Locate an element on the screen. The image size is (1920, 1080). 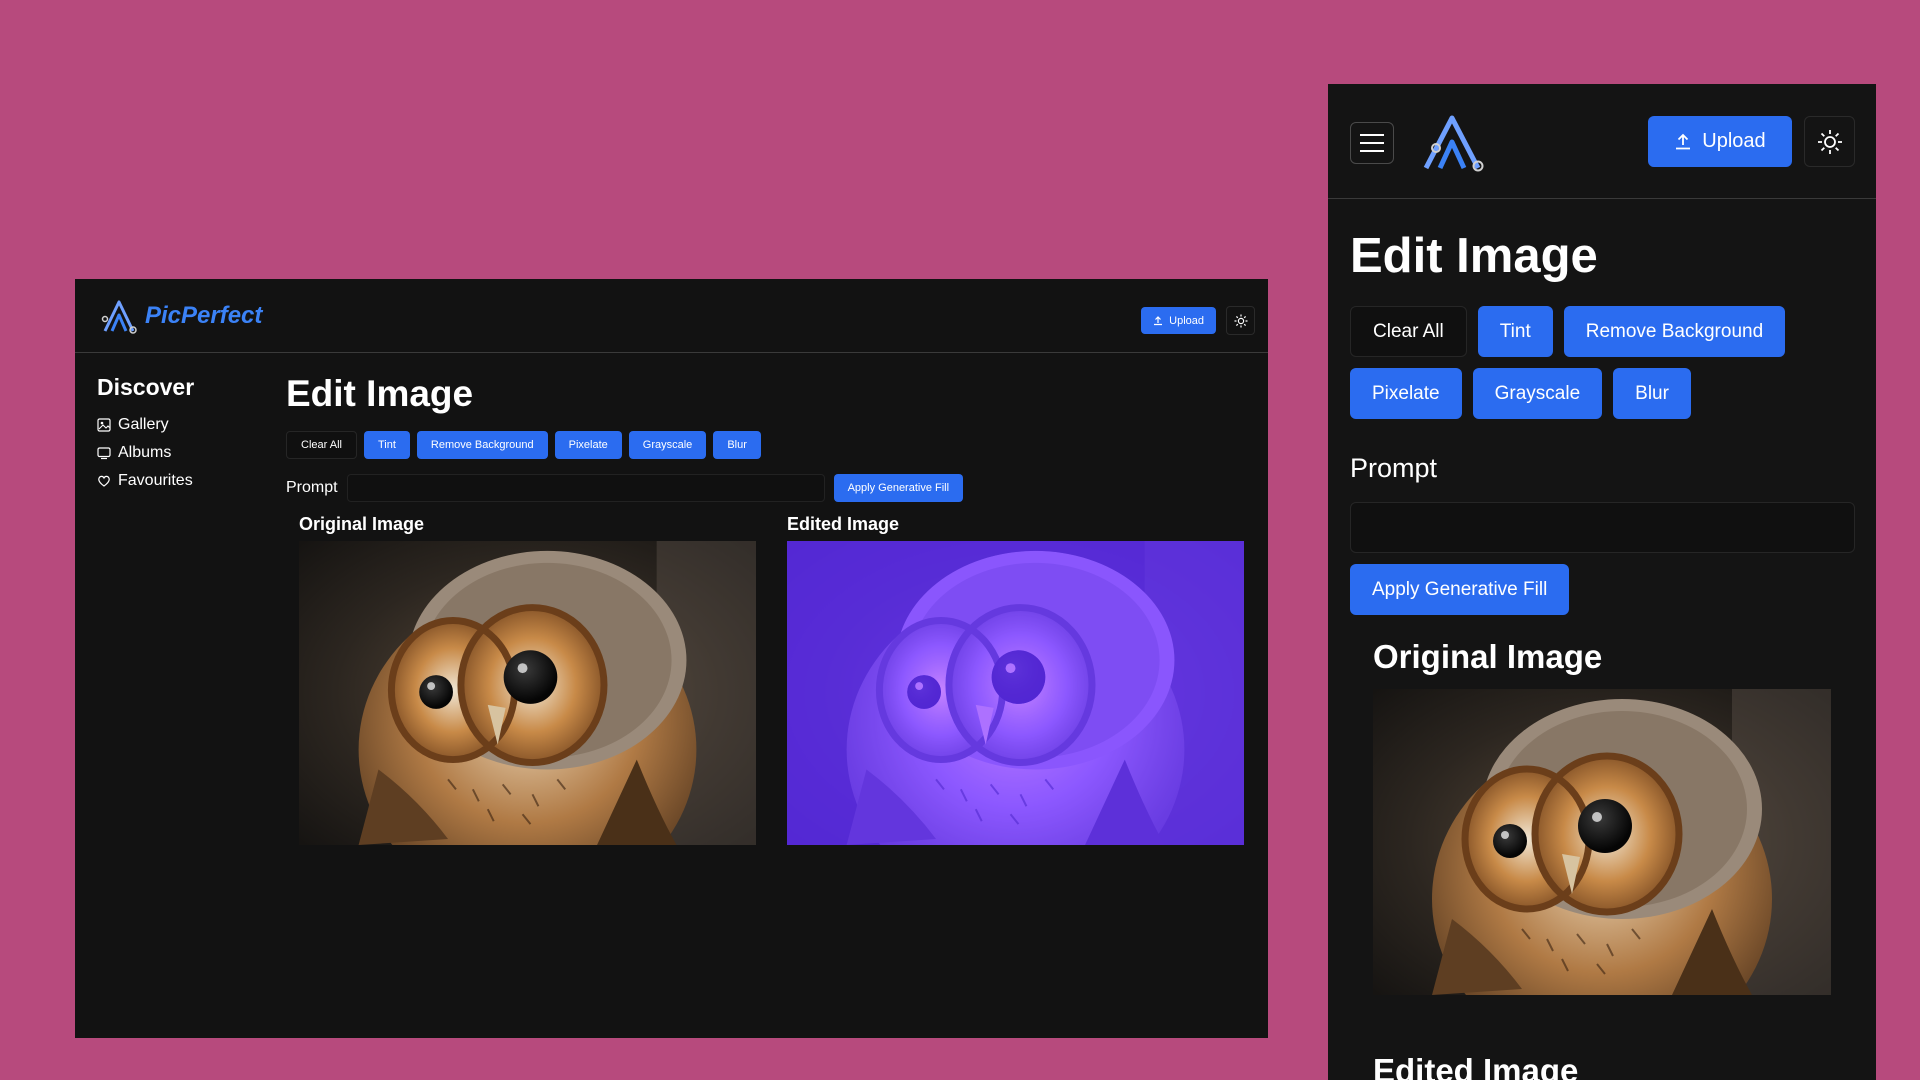
original-image-card: Original Image is located at coordinates (527, 679).